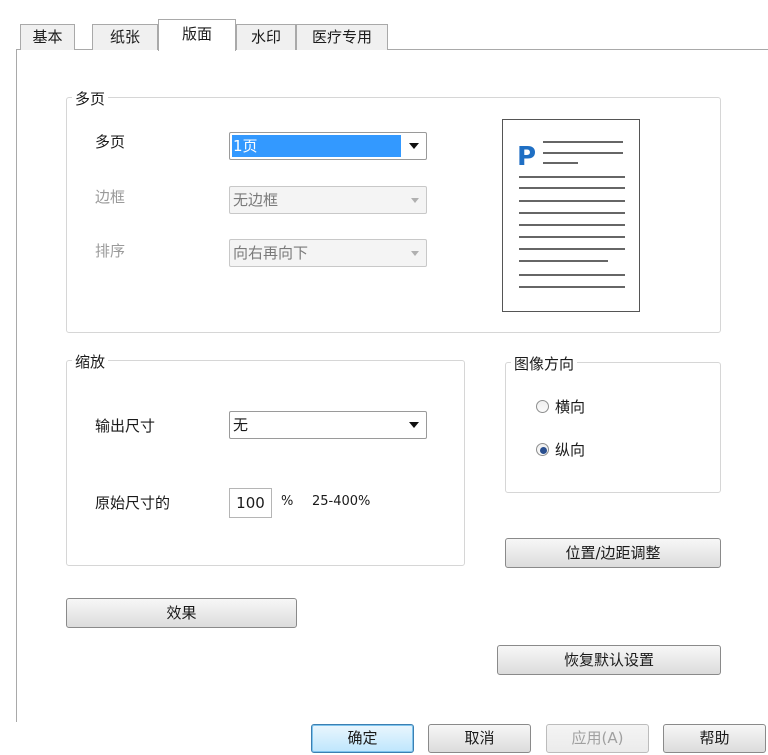  What do you see at coordinates (90, 361) in the screenshot?
I see `scaling-group-label: 缩放` at bounding box center [90, 361].